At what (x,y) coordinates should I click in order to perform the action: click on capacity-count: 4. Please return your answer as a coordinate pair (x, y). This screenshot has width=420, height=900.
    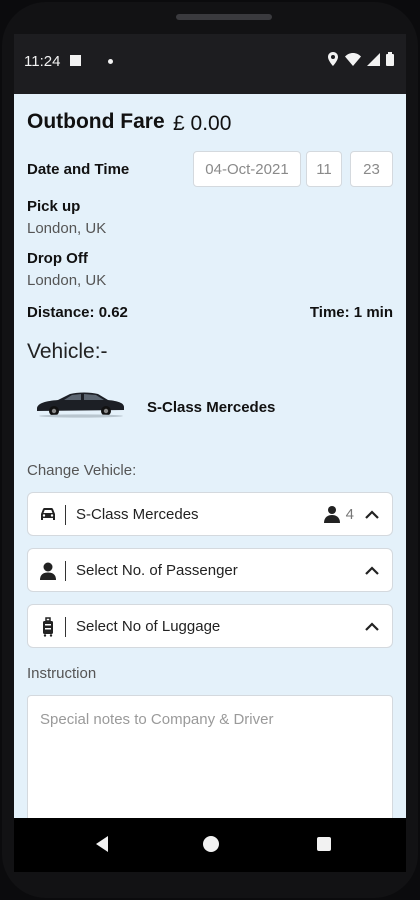
    Looking at the image, I should click on (349, 514).